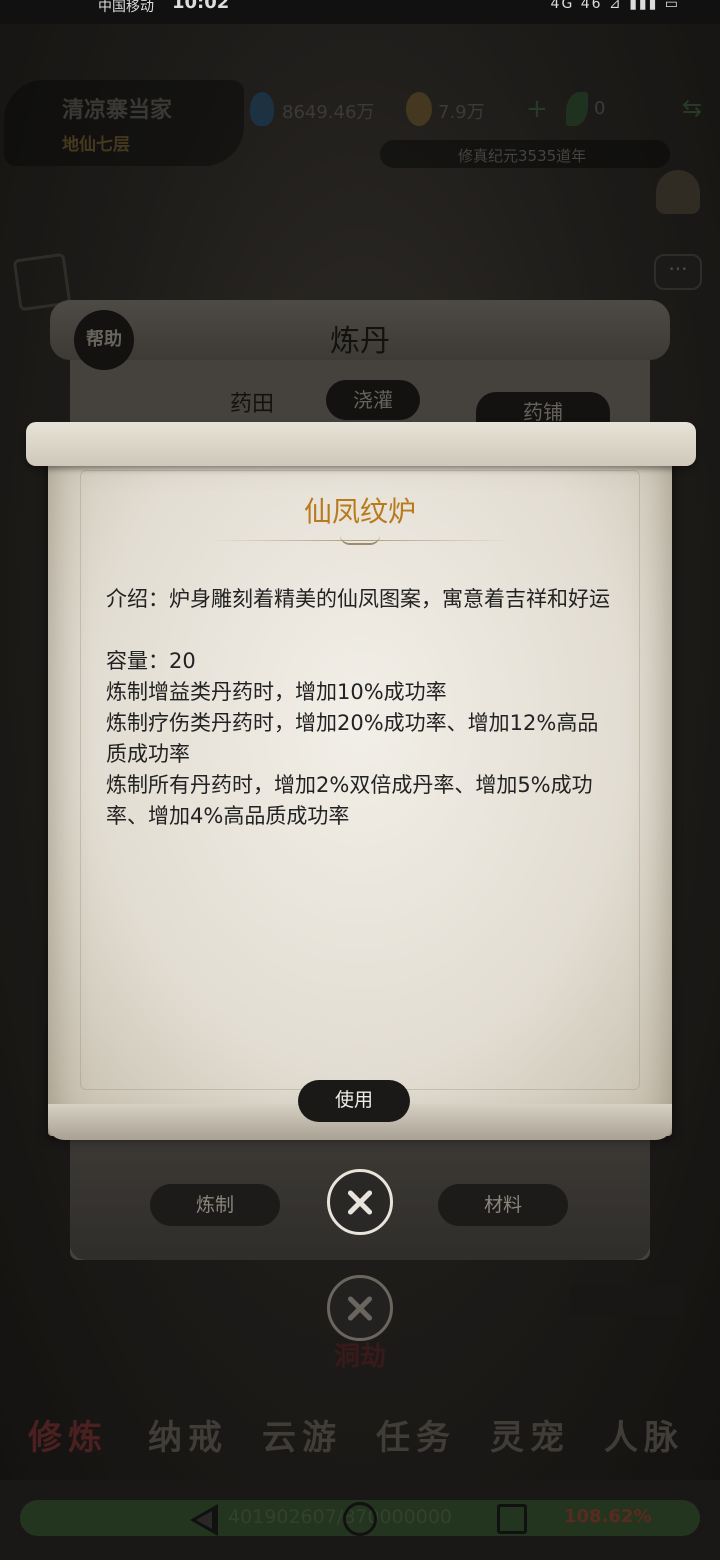 This screenshot has width=720, height=1560. Describe the element at coordinates (530, 1434) in the screenshot. I see `nav-pets: 灵宠` at that location.